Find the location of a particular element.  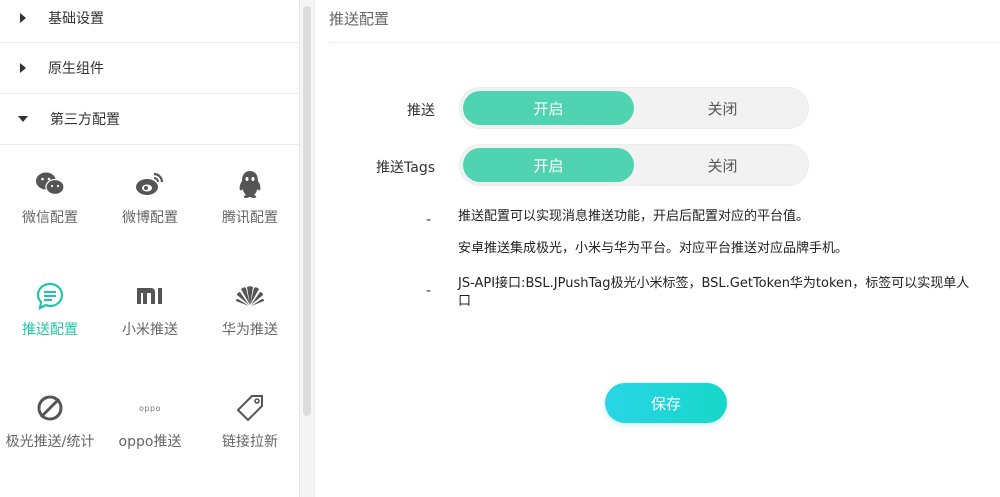

grid-item-label: 小米推送 is located at coordinates (150, 330).